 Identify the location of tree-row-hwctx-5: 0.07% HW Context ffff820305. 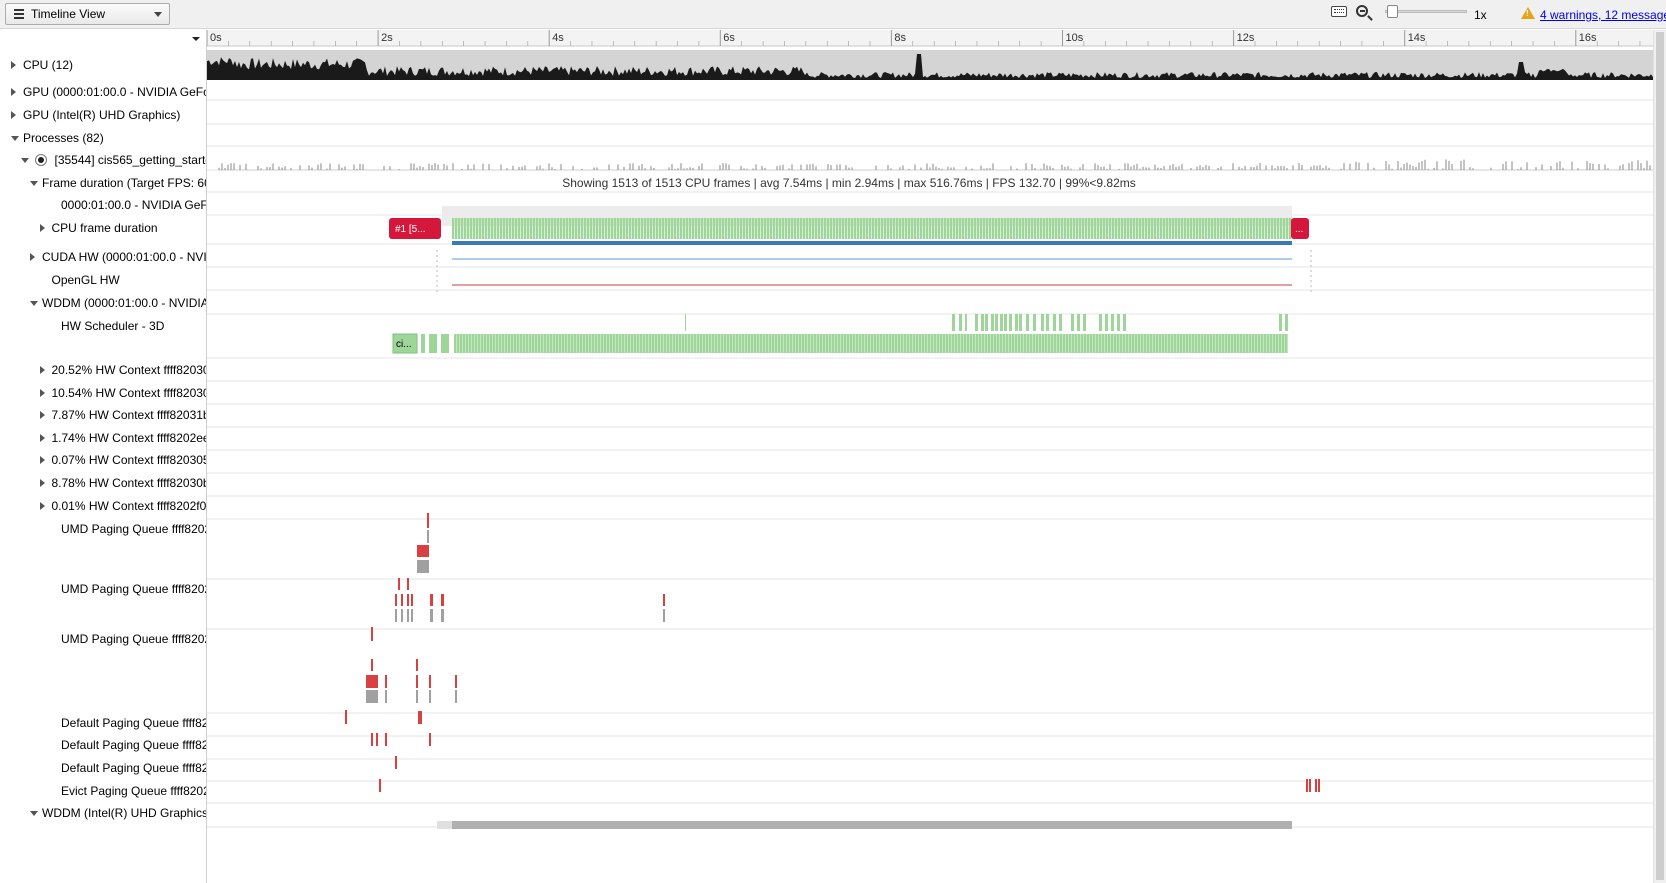
(107, 460).